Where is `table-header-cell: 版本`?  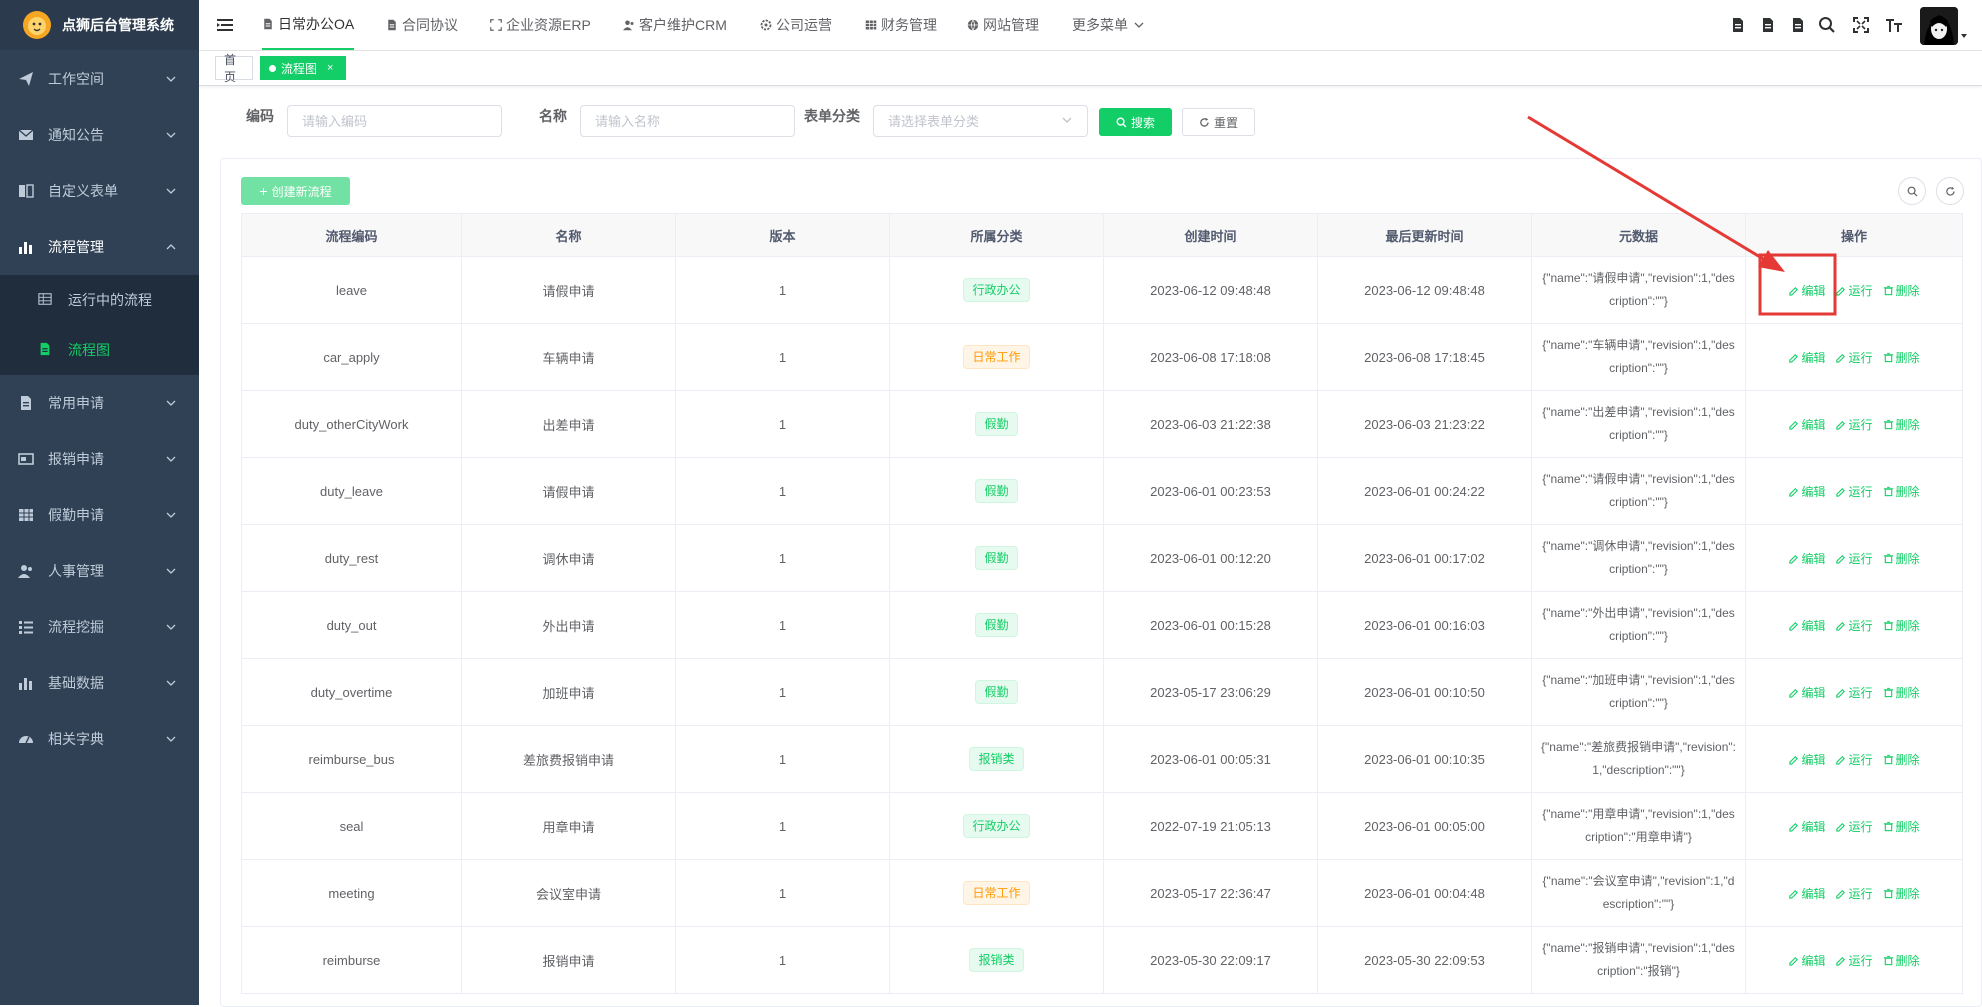 table-header-cell: 版本 is located at coordinates (782, 235).